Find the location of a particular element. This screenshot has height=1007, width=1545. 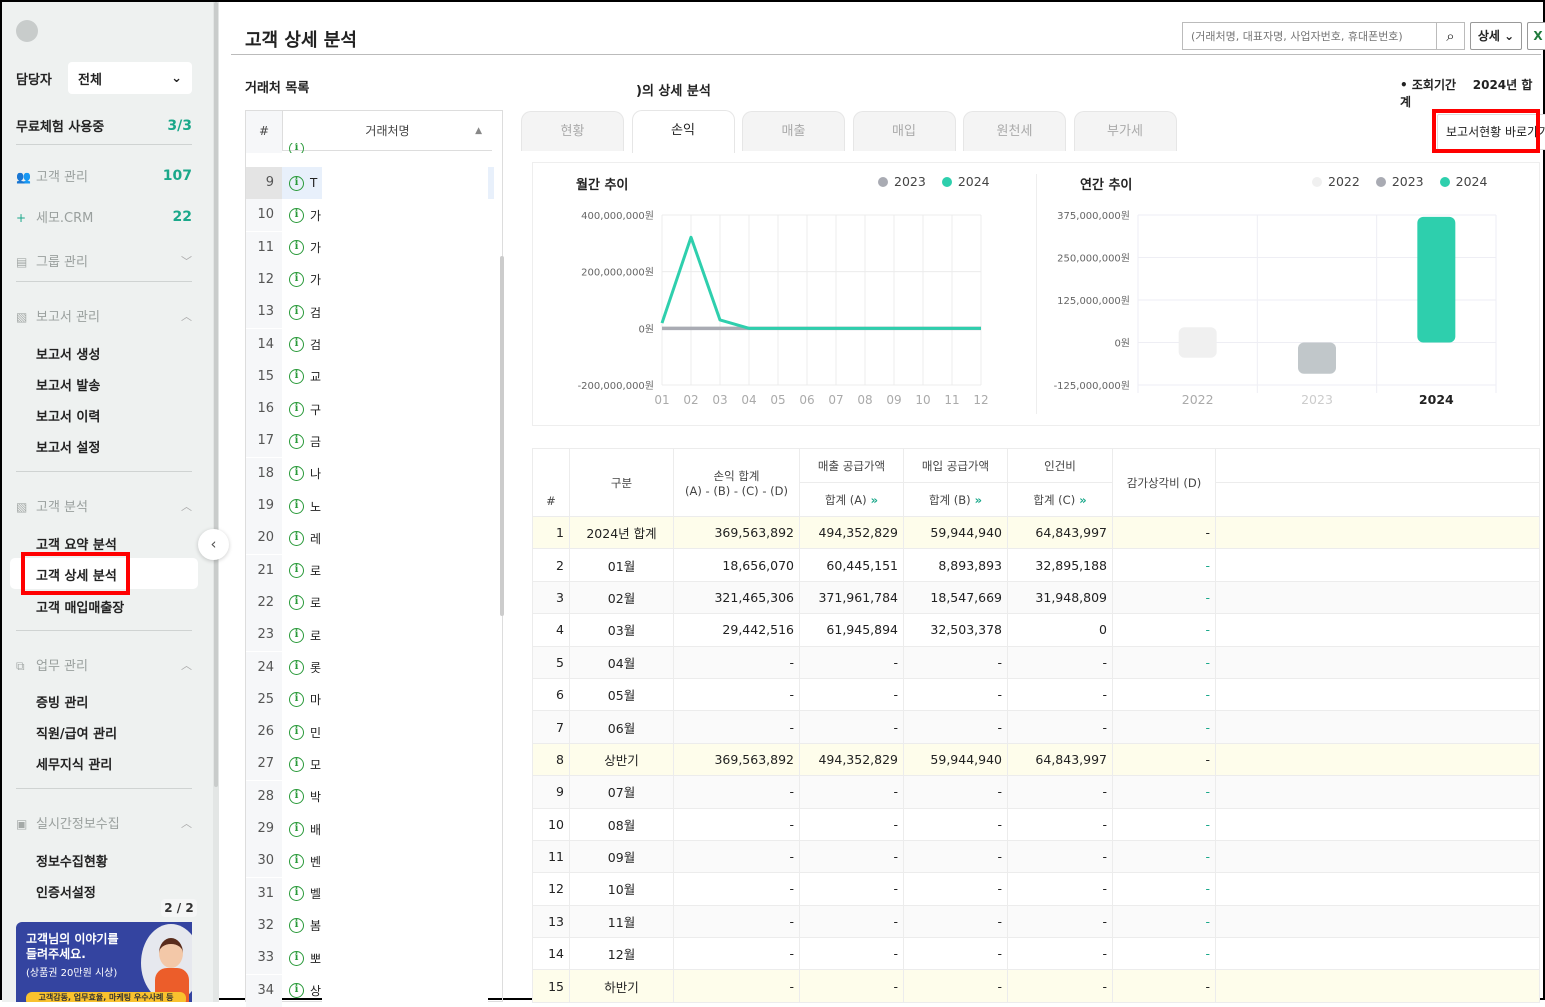

row-number: 21 is located at coordinates (264, 571).